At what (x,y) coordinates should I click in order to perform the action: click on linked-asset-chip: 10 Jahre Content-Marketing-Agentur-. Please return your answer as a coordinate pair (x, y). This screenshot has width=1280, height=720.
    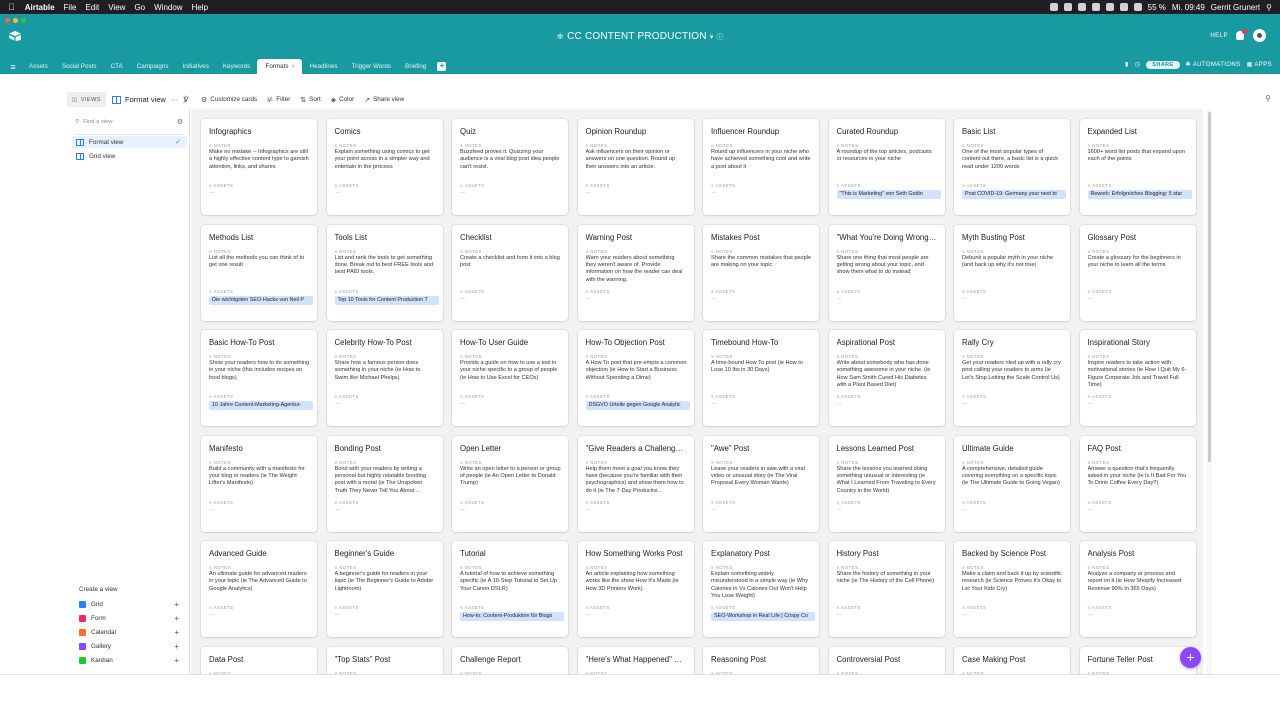
    Looking at the image, I should click on (261, 405).